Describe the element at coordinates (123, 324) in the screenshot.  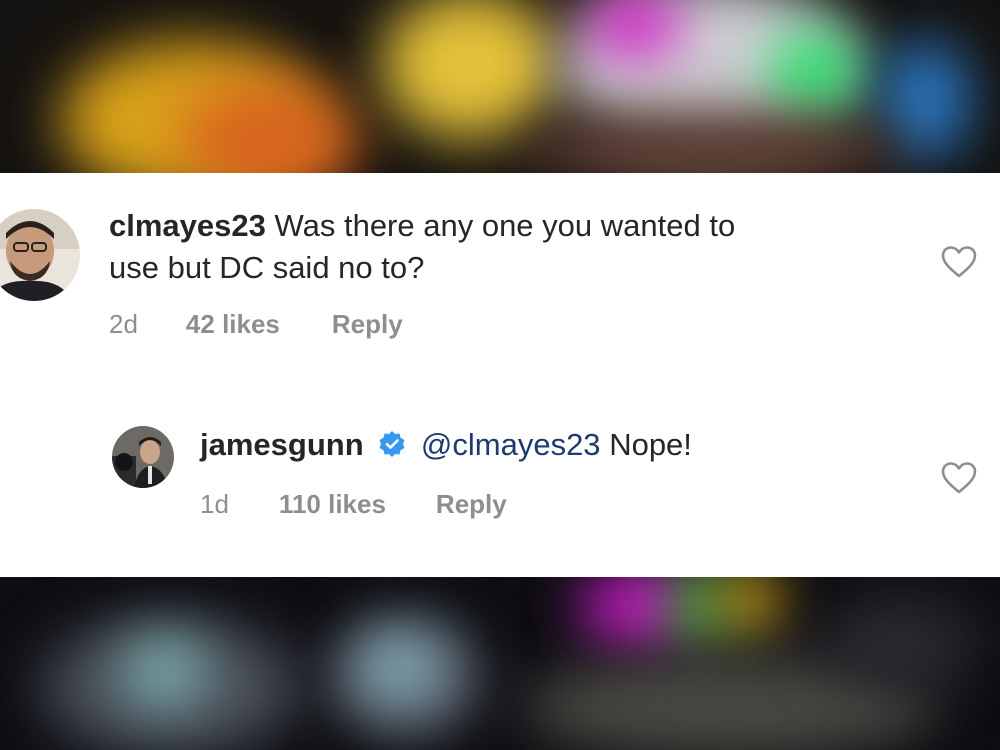
I see `comment-age: 2d` at that location.